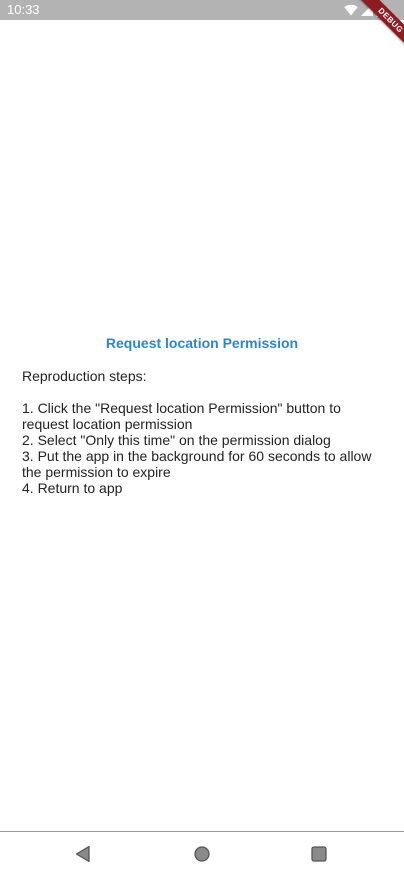 The height and width of the screenshot is (872, 404). What do you see at coordinates (380, 10) in the screenshot?
I see `battery-icon` at bounding box center [380, 10].